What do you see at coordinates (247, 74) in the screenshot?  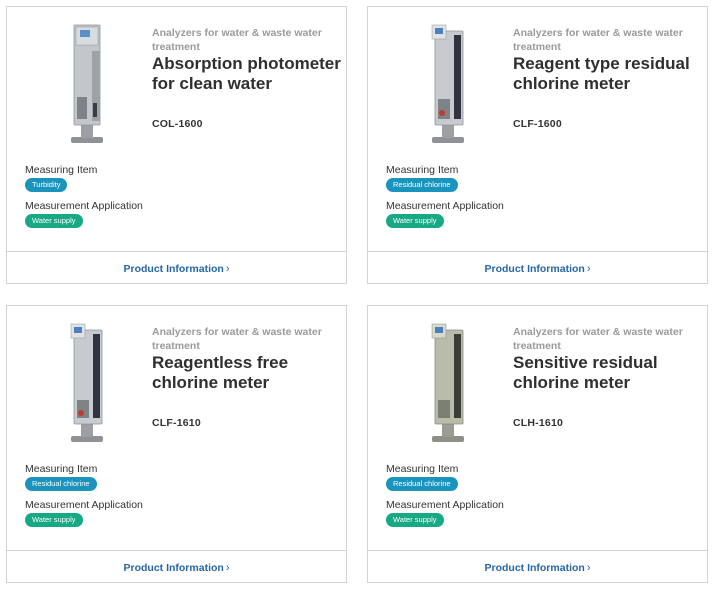 I see `product-title: Absorption photometer for clean water` at bounding box center [247, 74].